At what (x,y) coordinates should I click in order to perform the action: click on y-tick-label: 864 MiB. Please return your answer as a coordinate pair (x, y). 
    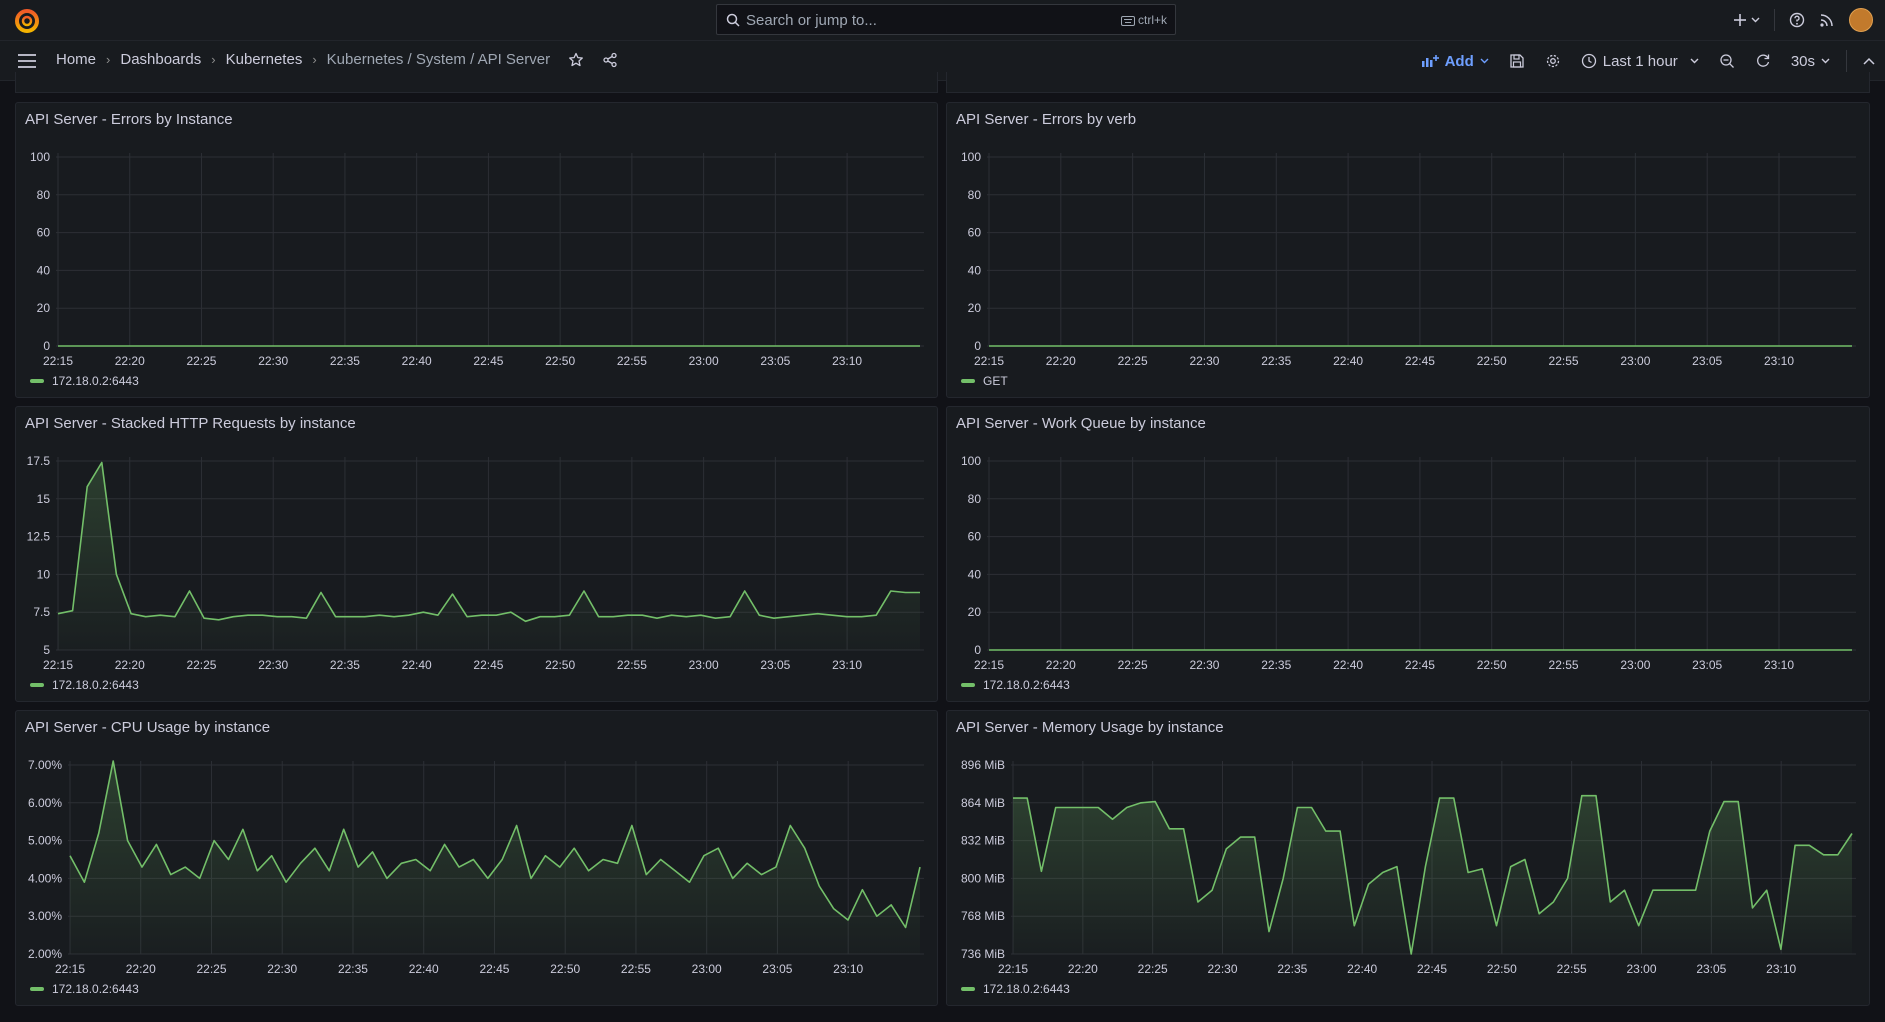
    Looking at the image, I should click on (983, 803).